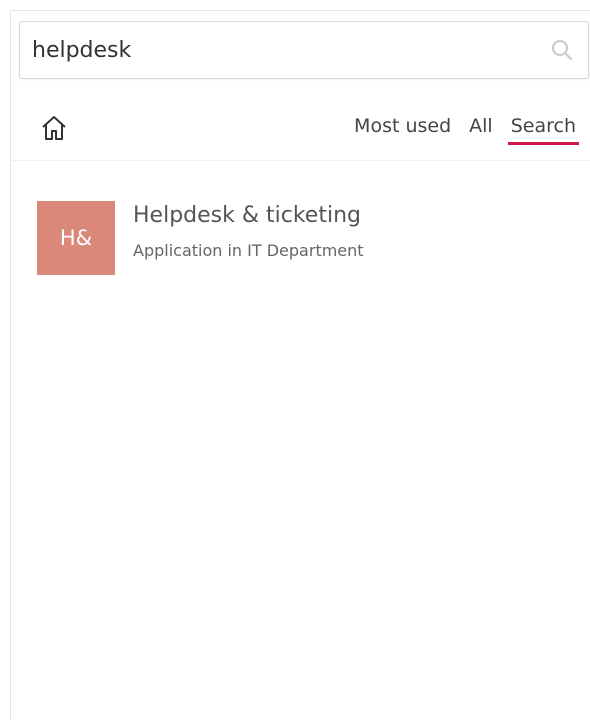  Describe the element at coordinates (247, 215) in the screenshot. I see `result-title: Helpdesk & ticketing` at that location.